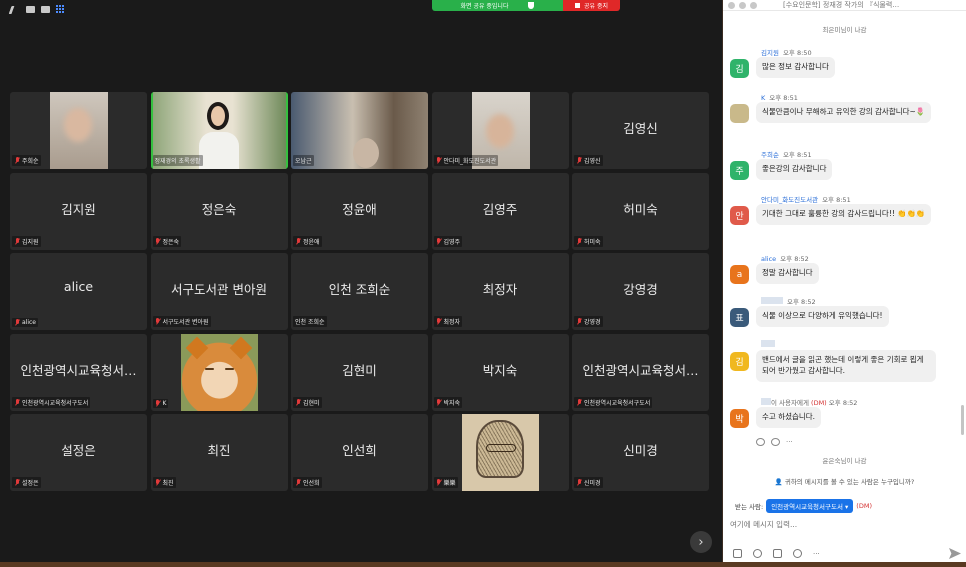 This screenshot has height=567, width=966. What do you see at coordinates (844, 481) in the screenshot?
I see `who-can-see-link: 👤 귀하의 메시지를 볼 수 있는 사람은 누구입니까?` at bounding box center [844, 481].